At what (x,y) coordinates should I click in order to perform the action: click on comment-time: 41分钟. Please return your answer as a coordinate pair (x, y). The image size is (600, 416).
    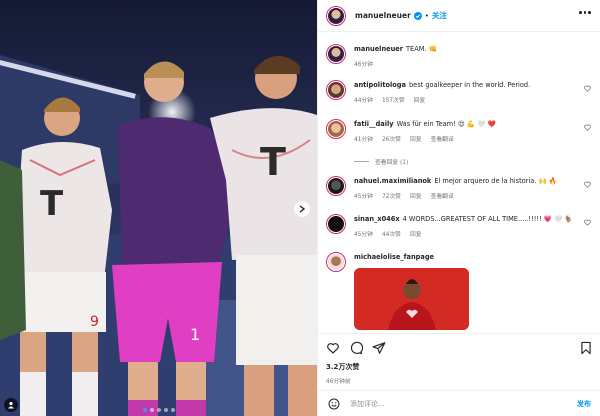
    Looking at the image, I should click on (363, 140).